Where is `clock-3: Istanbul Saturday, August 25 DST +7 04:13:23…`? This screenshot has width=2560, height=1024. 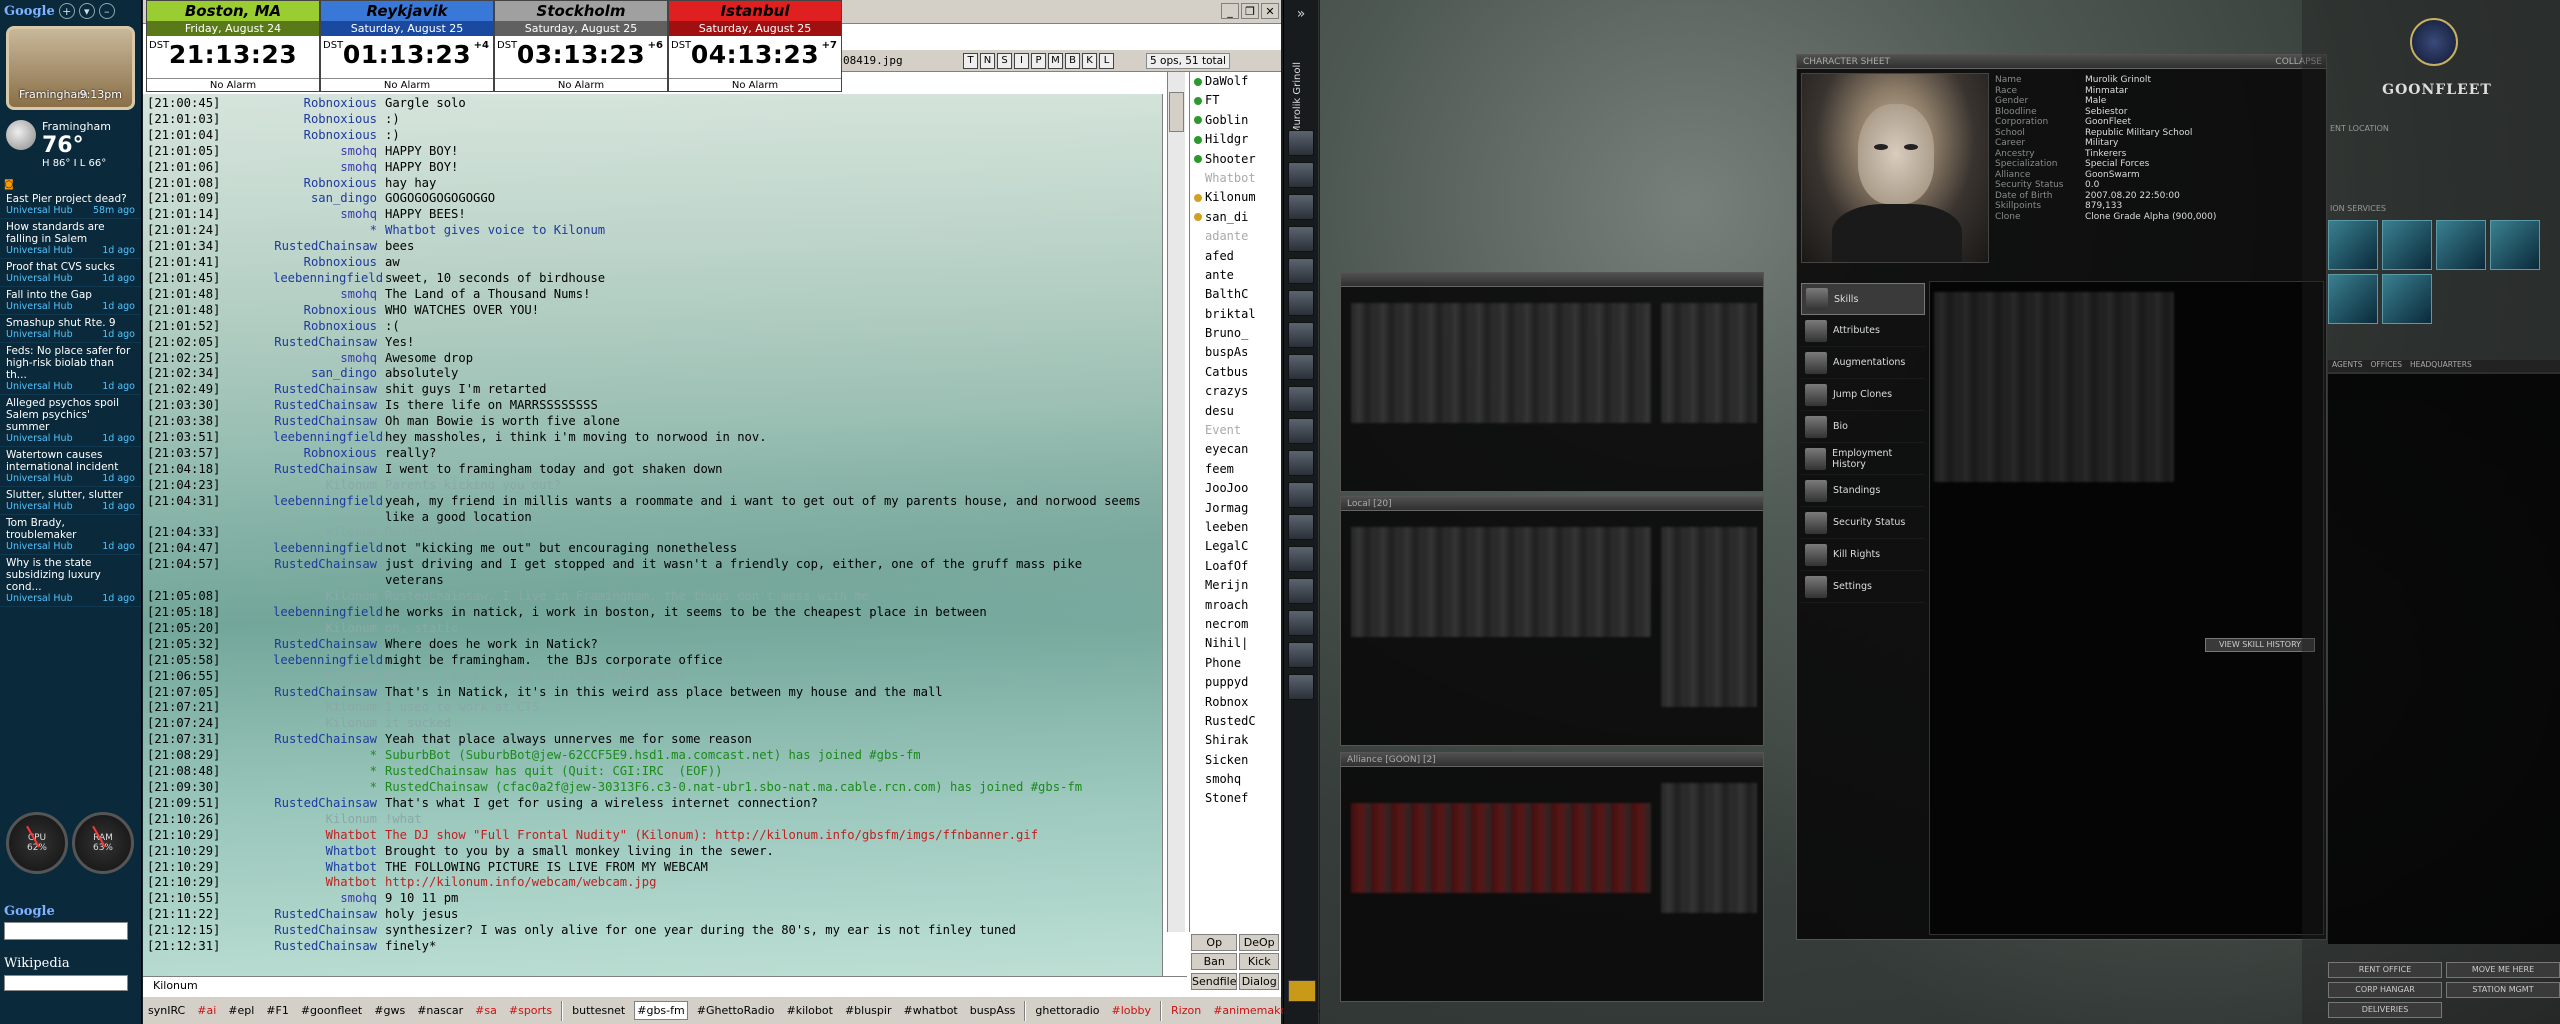
clock-3: Istanbul Saturday, August 25 DST +7 04:13:23… is located at coordinates (755, 46).